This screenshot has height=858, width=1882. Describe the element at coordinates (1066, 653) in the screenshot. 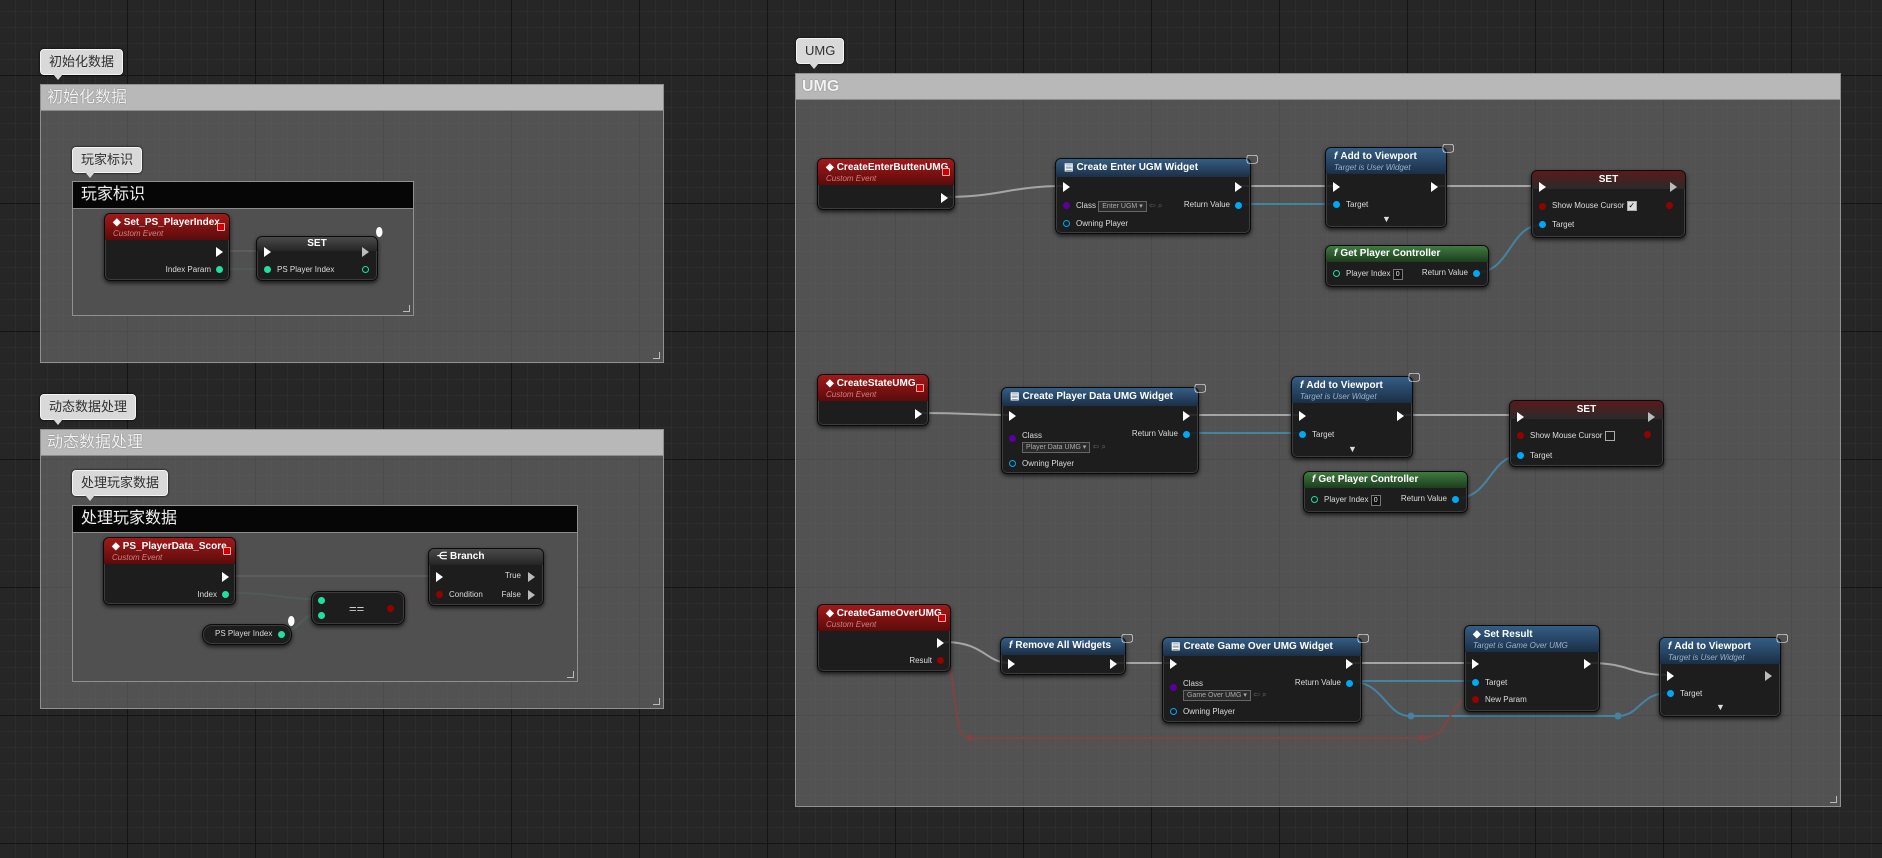

I see `node-remove-all-widgets: f Remove All Widgets 🖵` at that location.